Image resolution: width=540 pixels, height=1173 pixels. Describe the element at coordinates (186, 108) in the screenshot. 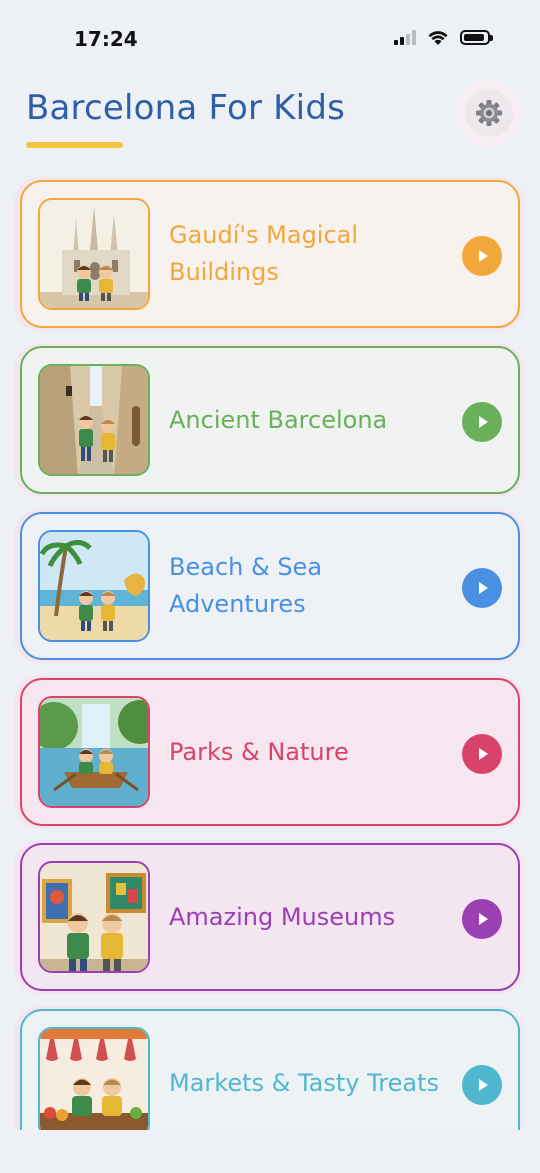

I see `page-title: Barcelona For Kids` at that location.